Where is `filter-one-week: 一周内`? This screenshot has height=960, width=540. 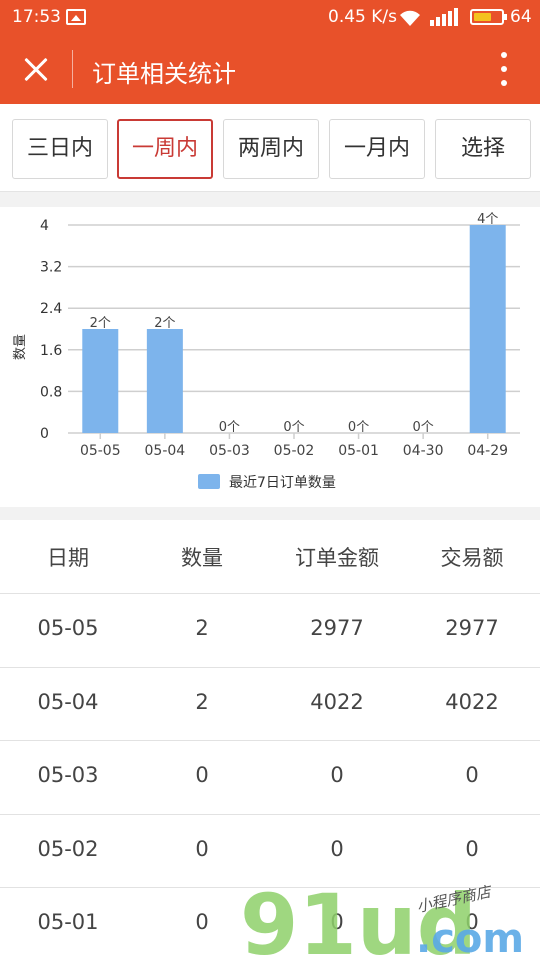
filter-one-week: 一周内 is located at coordinates (165, 149).